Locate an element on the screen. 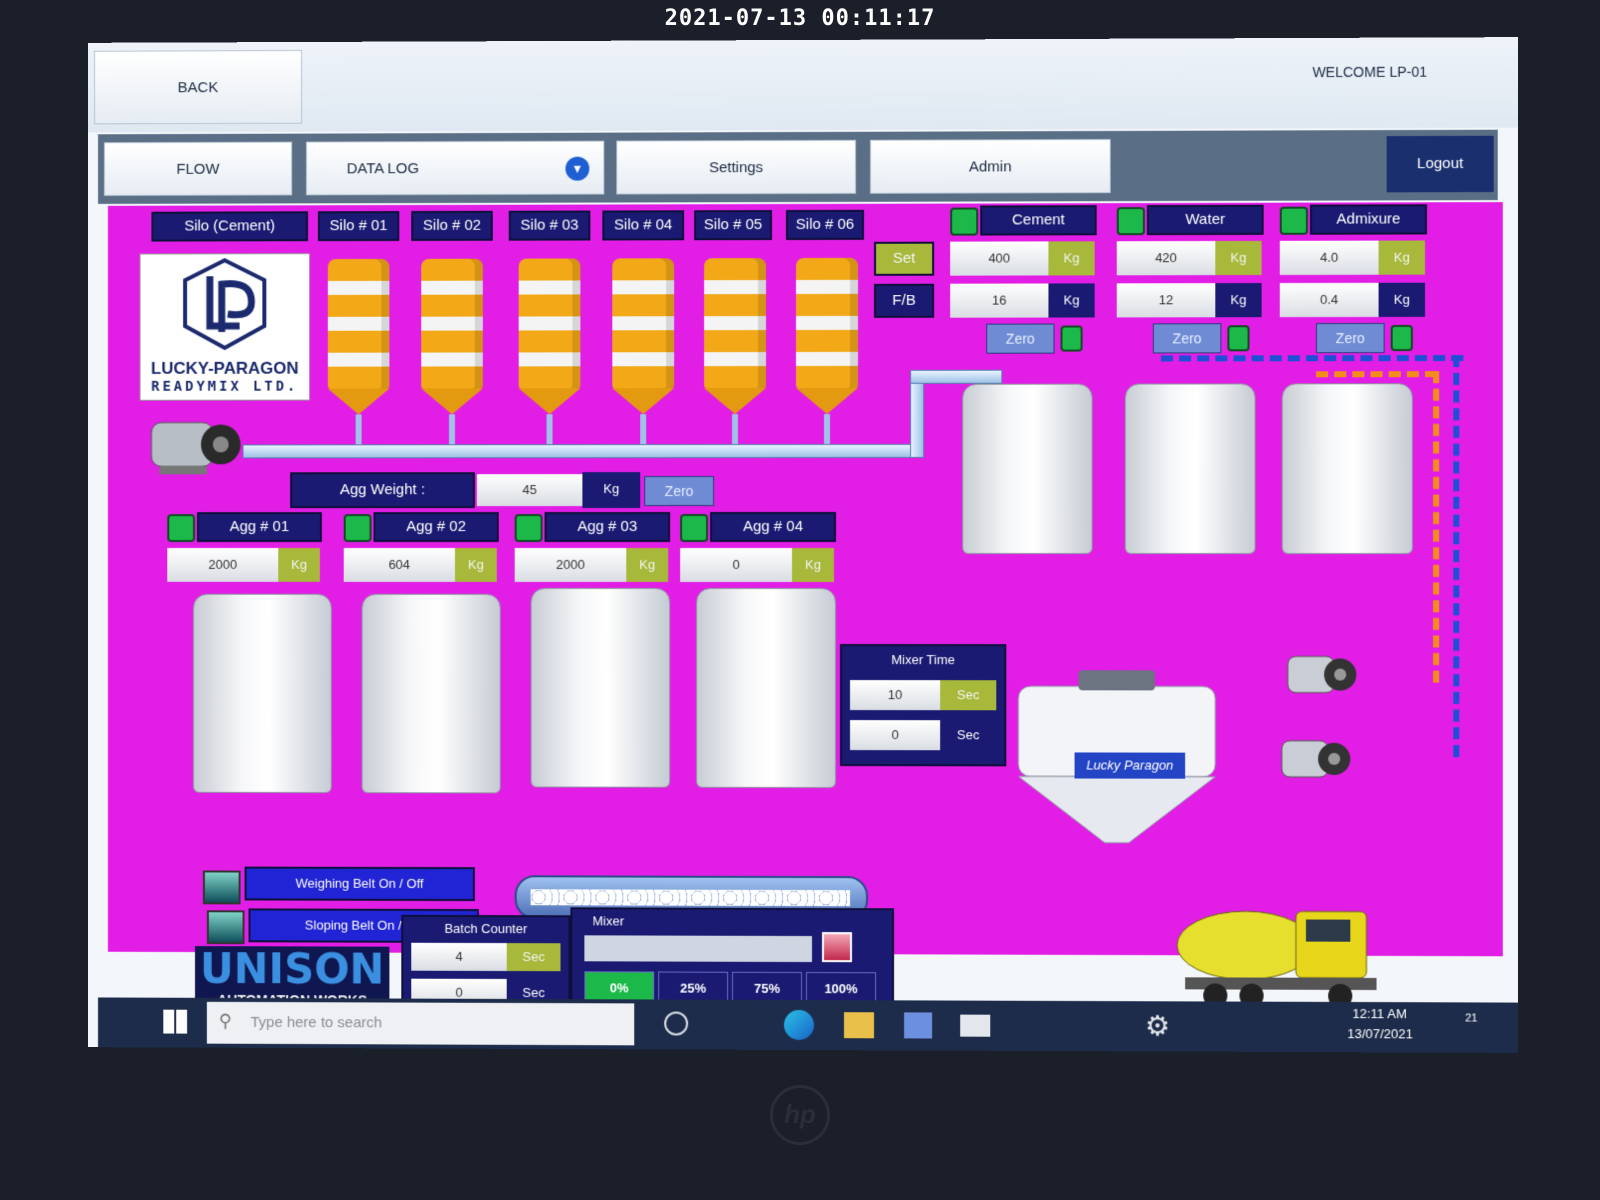 This screenshot has height=1200, width=1600. material-zero-led is located at coordinates (1071, 338).